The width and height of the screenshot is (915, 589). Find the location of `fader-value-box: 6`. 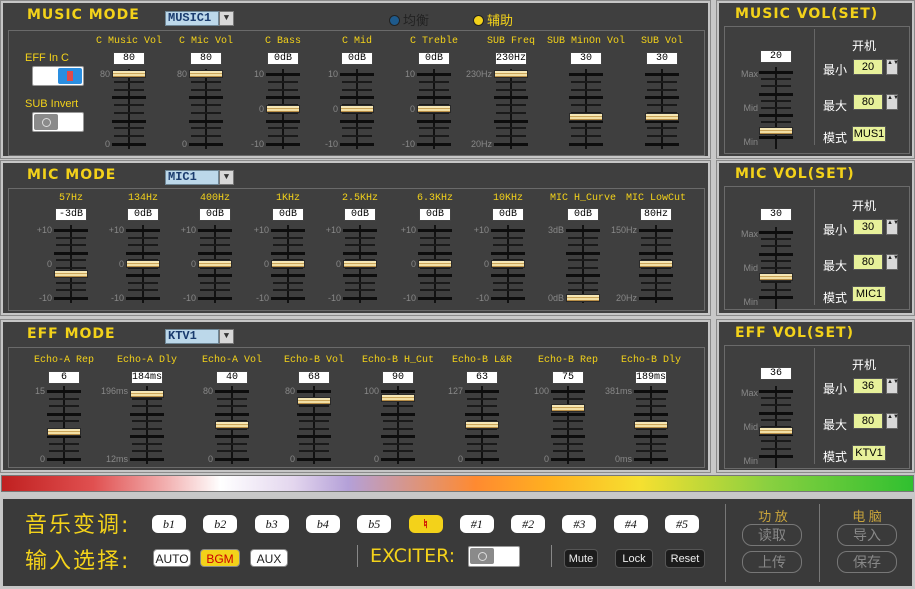

fader-value-box: 6 is located at coordinates (64, 377).